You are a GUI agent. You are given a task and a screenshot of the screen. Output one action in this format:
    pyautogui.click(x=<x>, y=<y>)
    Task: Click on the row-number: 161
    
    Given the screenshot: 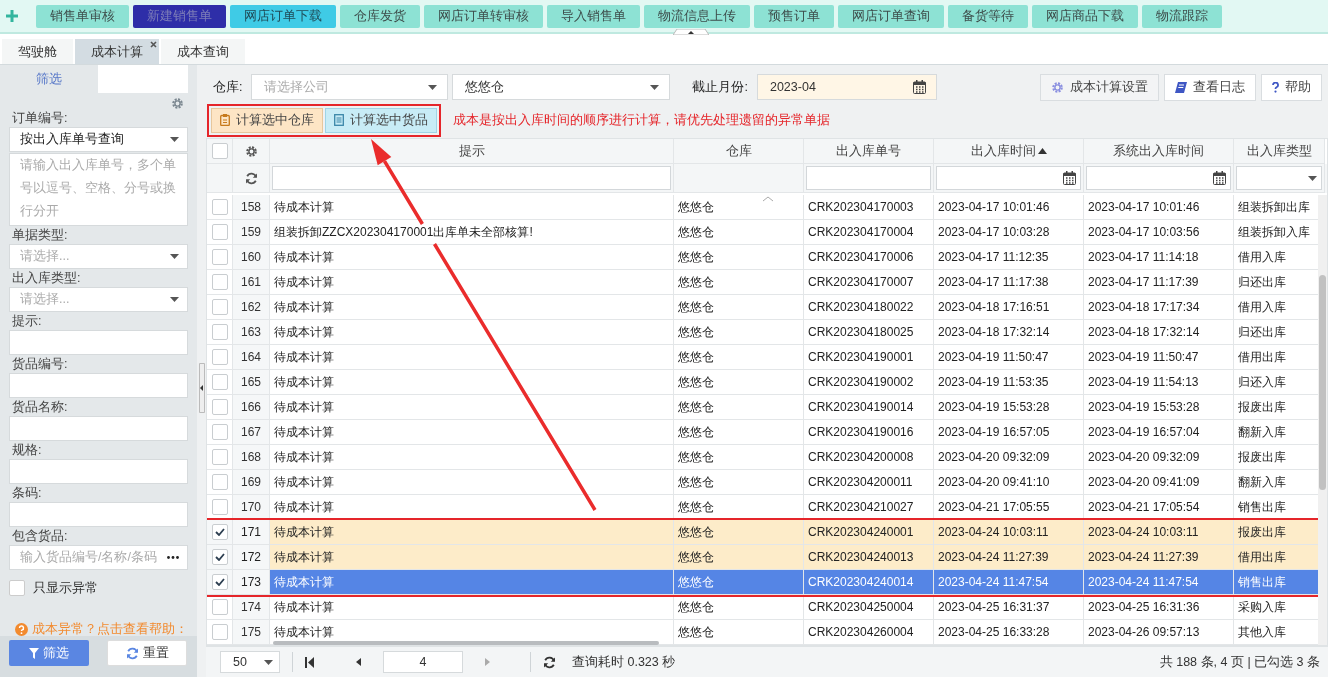 What is the action you would take?
    pyautogui.click(x=251, y=282)
    